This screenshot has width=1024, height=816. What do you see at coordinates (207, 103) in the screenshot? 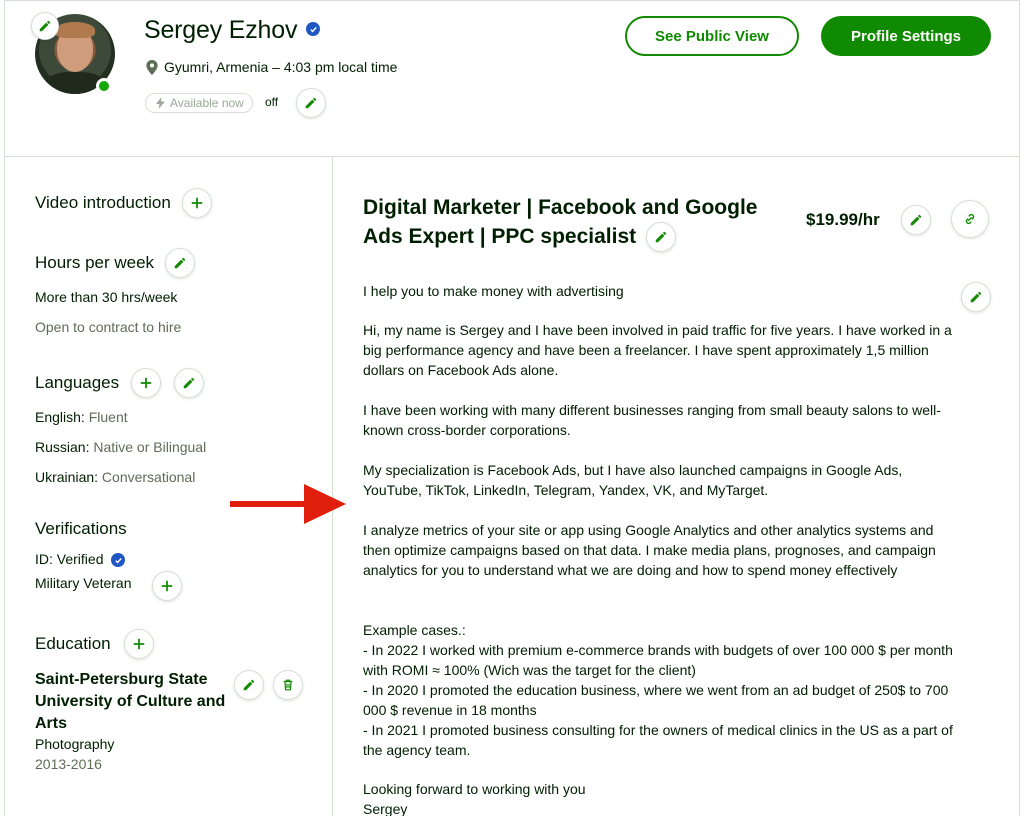
I see `availability-label: Available now` at bounding box center [207, 103].